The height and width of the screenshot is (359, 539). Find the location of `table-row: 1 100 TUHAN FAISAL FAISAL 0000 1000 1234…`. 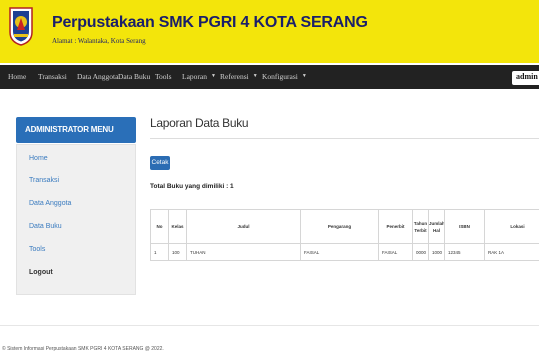

table-row: 1 100 TUHAN FAISAL FAISAL 0000 1000 1234… is located at coordinates (344, 252).